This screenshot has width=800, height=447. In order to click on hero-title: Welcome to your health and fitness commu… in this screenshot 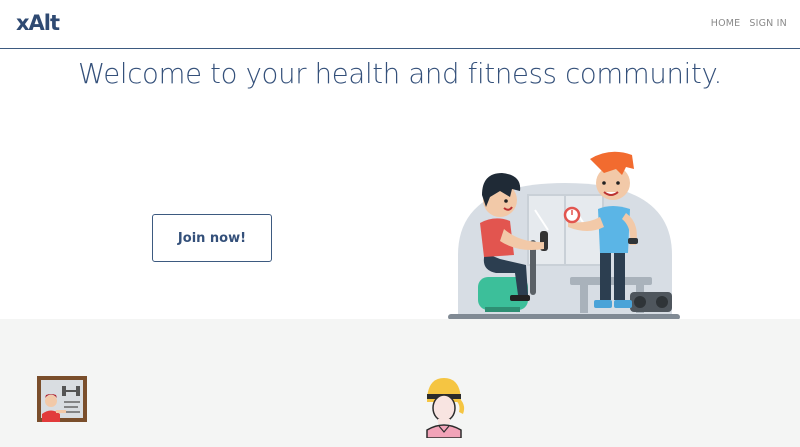, I will do `click(400, 74)`.